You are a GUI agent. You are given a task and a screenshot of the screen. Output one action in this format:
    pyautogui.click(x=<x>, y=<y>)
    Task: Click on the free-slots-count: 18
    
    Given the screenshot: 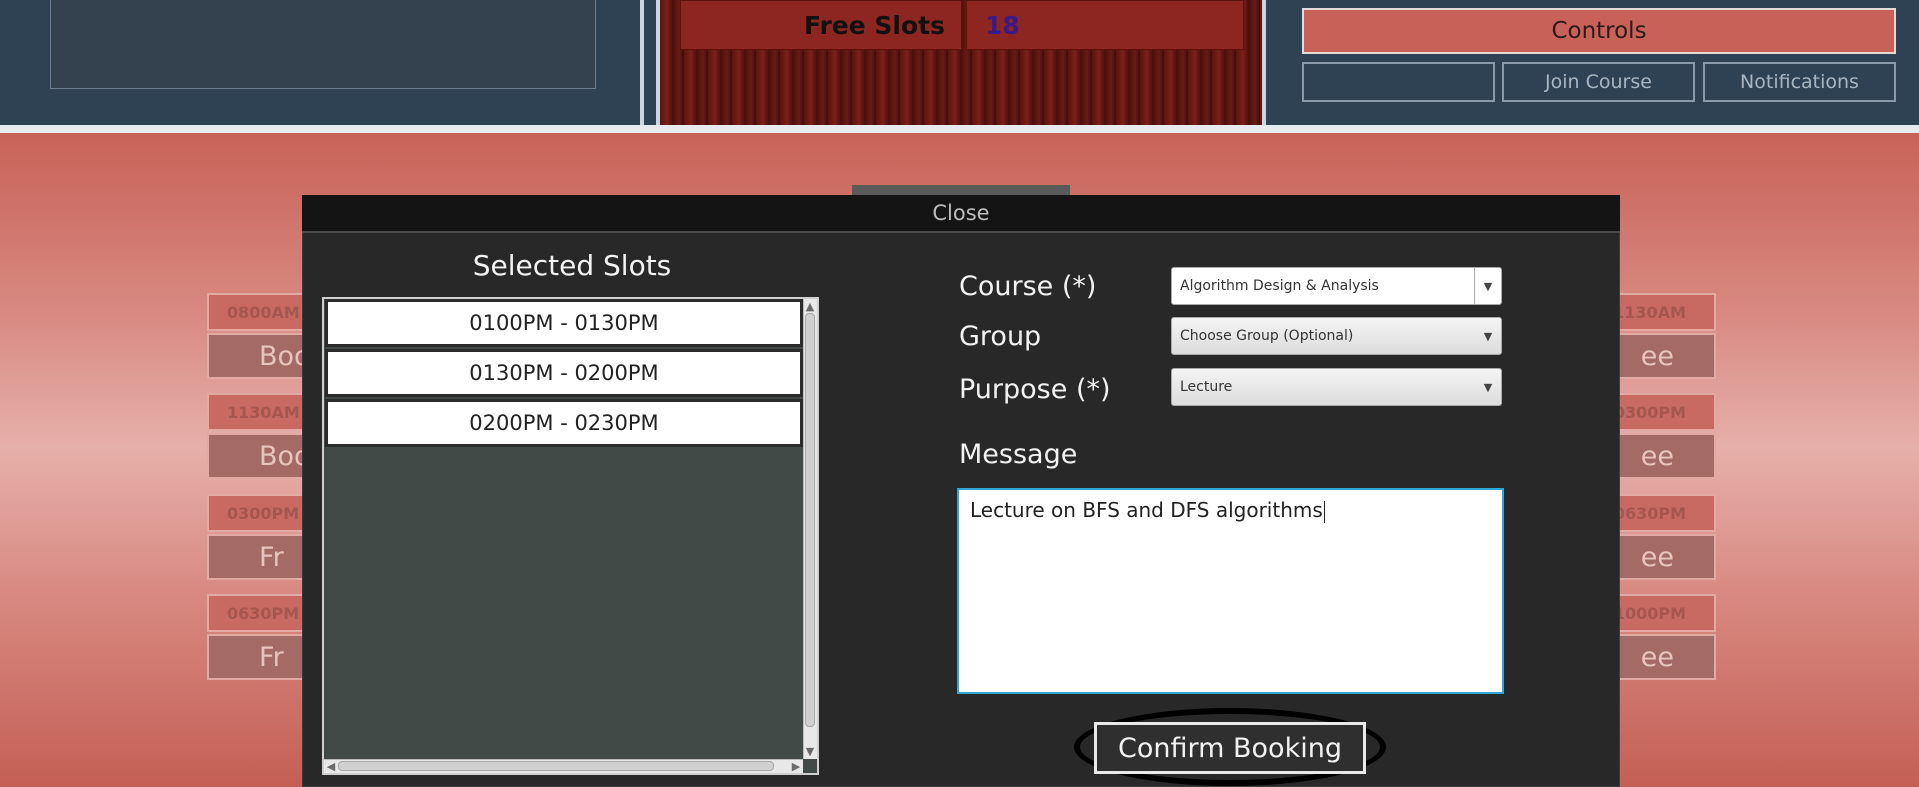 What is the action you would take?
    pyautogui.click(x=1105, y=25)
    